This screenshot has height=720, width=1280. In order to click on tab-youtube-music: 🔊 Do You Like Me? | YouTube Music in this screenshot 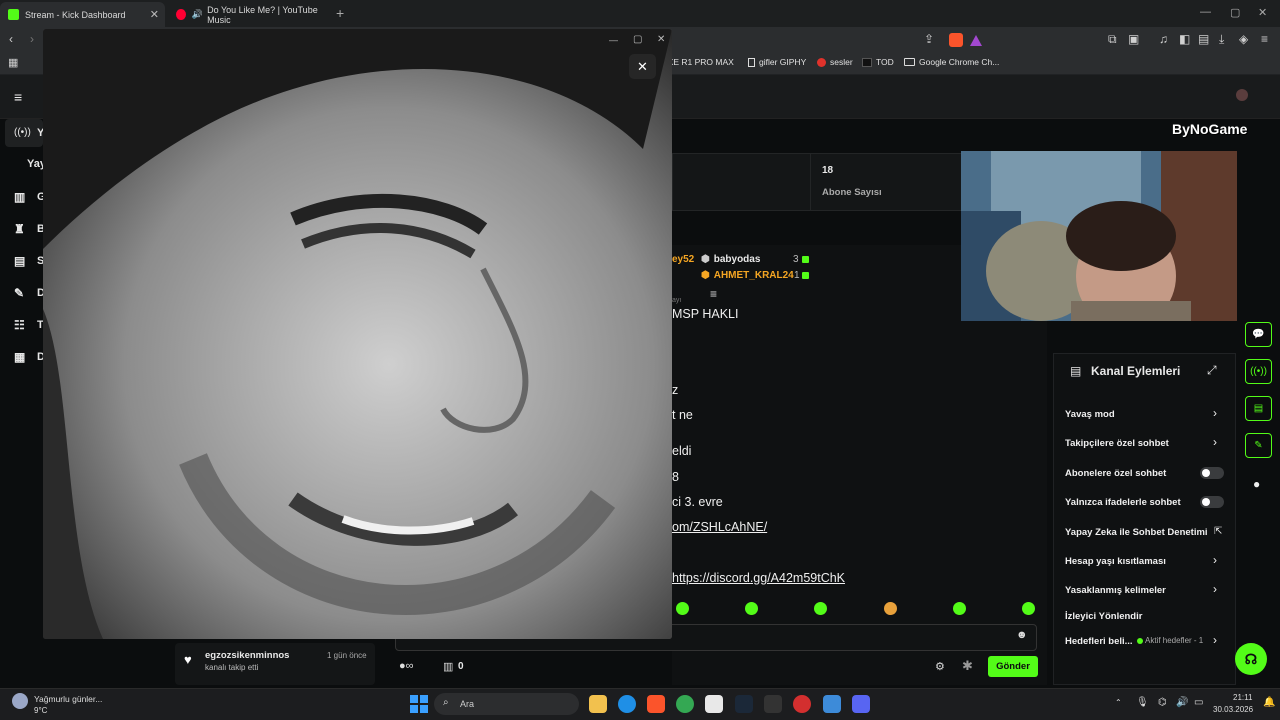, I will do `click(249, 14)`.